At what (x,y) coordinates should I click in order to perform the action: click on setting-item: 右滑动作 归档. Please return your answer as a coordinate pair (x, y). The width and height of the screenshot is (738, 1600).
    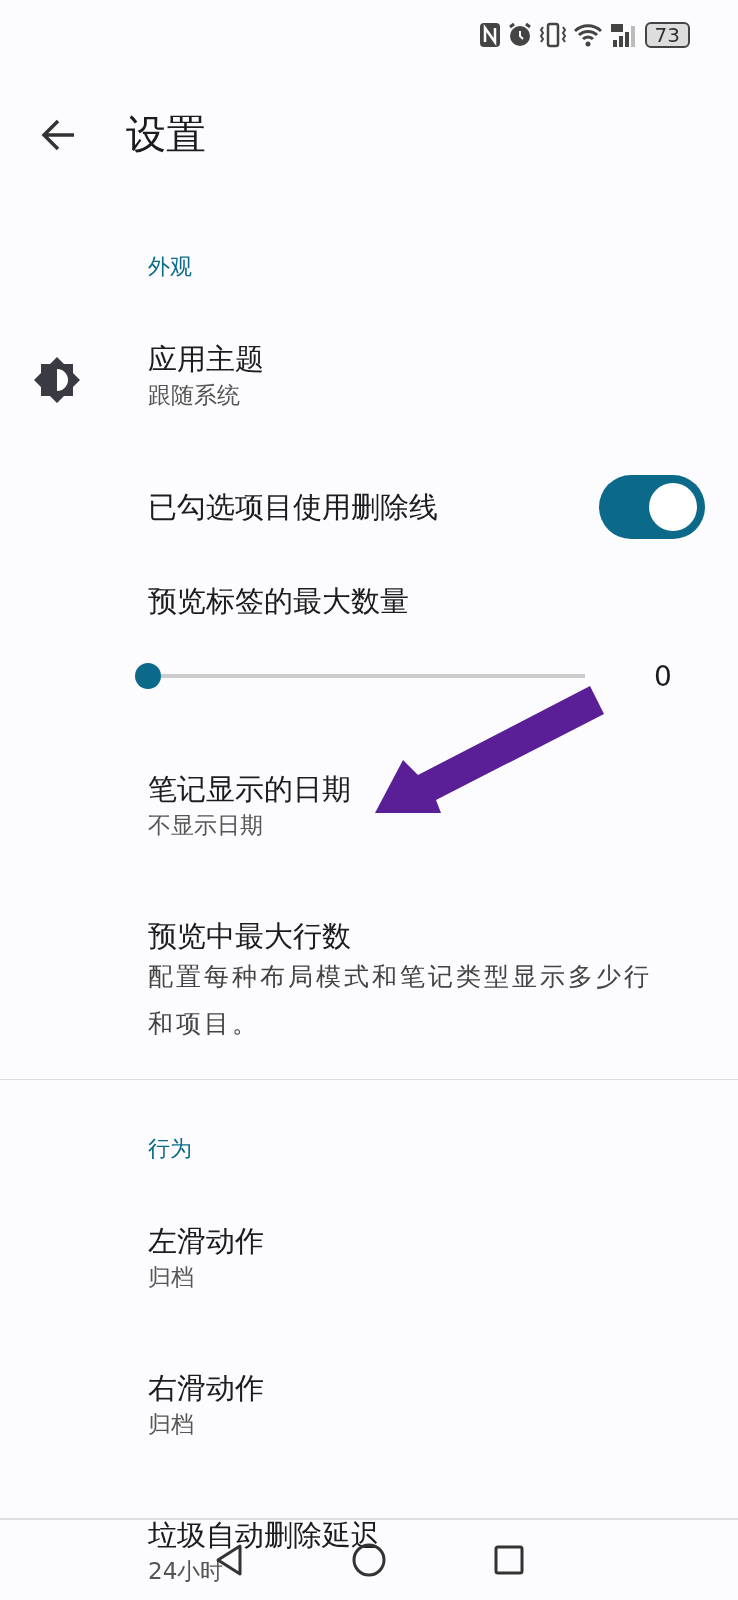
    Looking at the image, I should click on (369, 1400).